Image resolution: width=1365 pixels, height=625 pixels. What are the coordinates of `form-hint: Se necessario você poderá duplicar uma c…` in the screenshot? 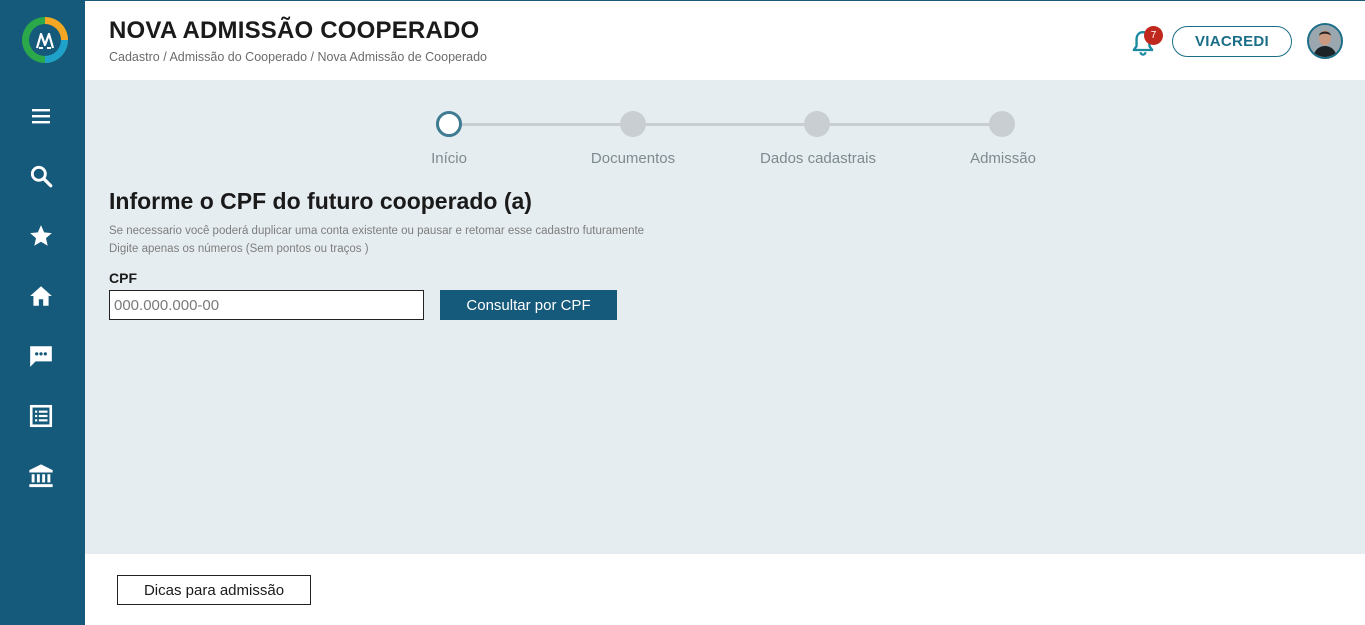 It's located at (377, 231).